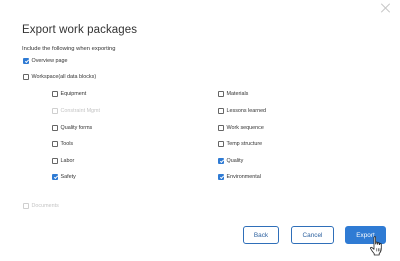  Describe the element at coordinates (312, 235) in the screenshot. I see `cancel-button: Cancel` at that location.